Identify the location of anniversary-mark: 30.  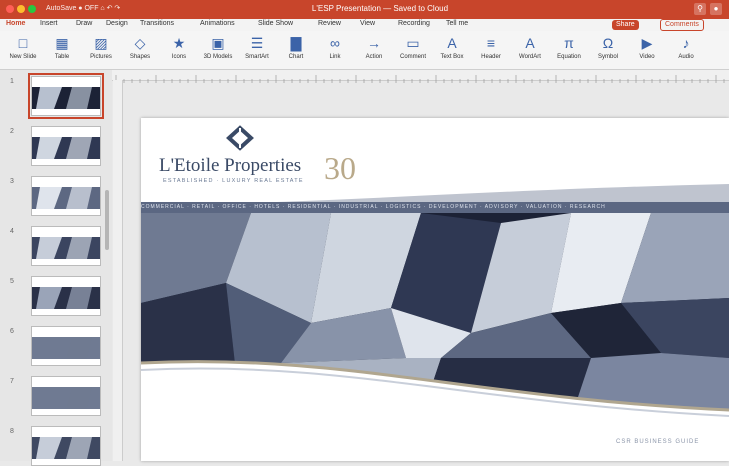
(340, 168).